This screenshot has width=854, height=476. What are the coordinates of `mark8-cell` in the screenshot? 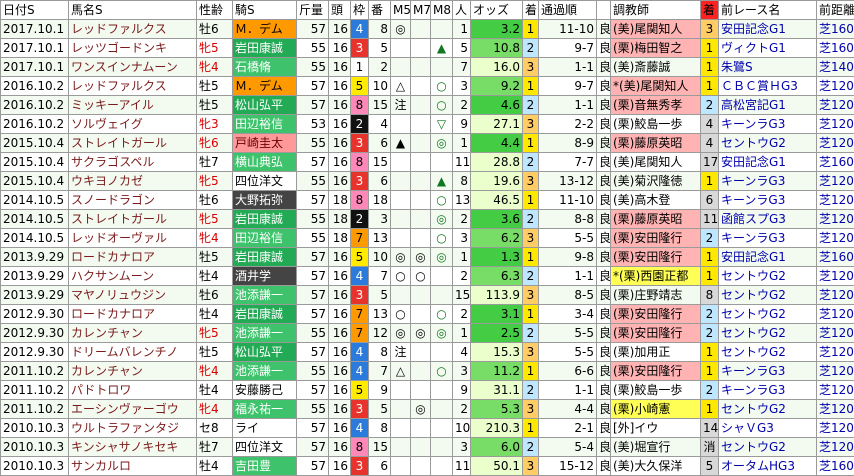 It's located at (442, 390).